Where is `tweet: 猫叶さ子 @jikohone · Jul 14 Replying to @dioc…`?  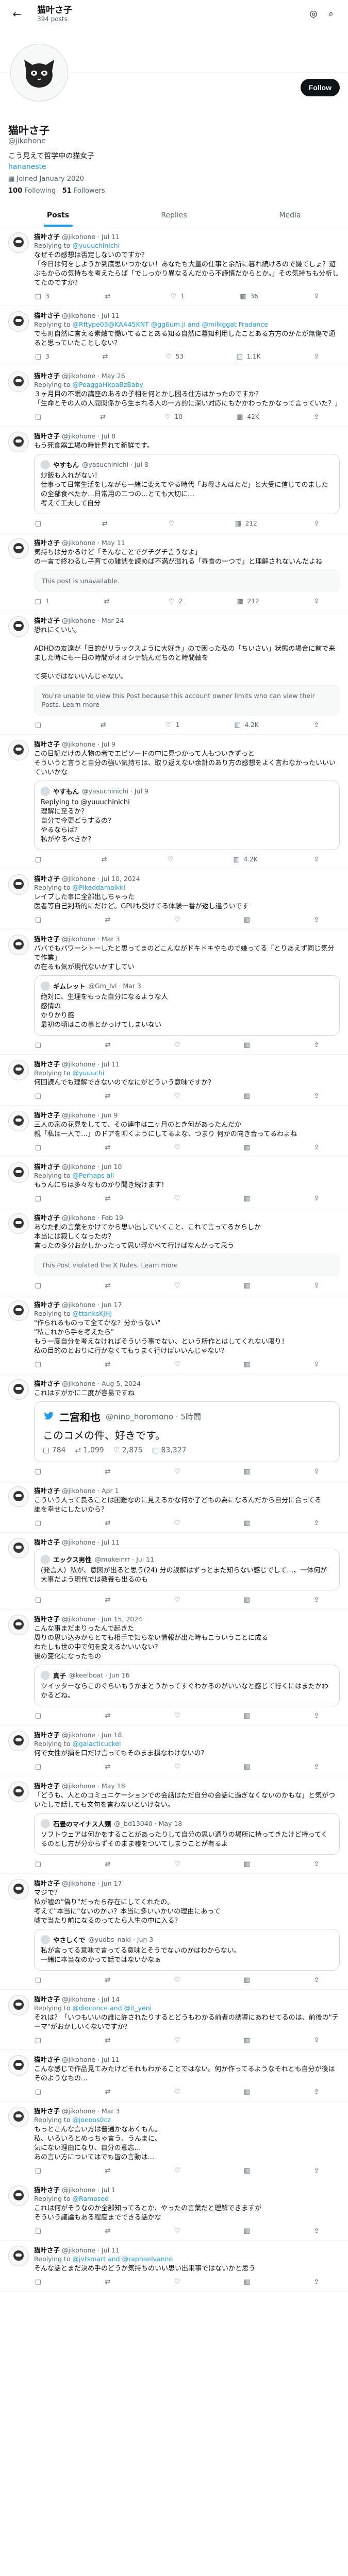 tweet: 猫叶さ子 @jikohone · Jul 14 Replying to @dioc… is located at coordinates (174, 2020).